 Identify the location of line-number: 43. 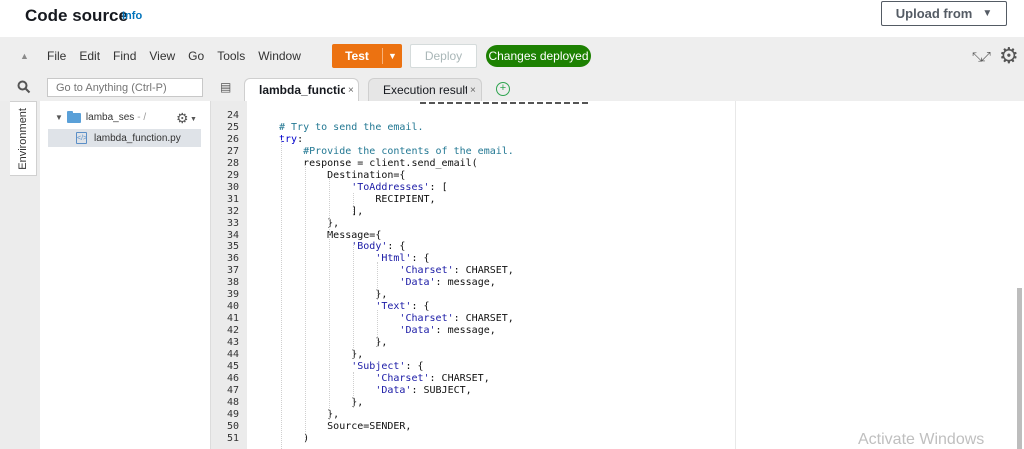
(232, 343).